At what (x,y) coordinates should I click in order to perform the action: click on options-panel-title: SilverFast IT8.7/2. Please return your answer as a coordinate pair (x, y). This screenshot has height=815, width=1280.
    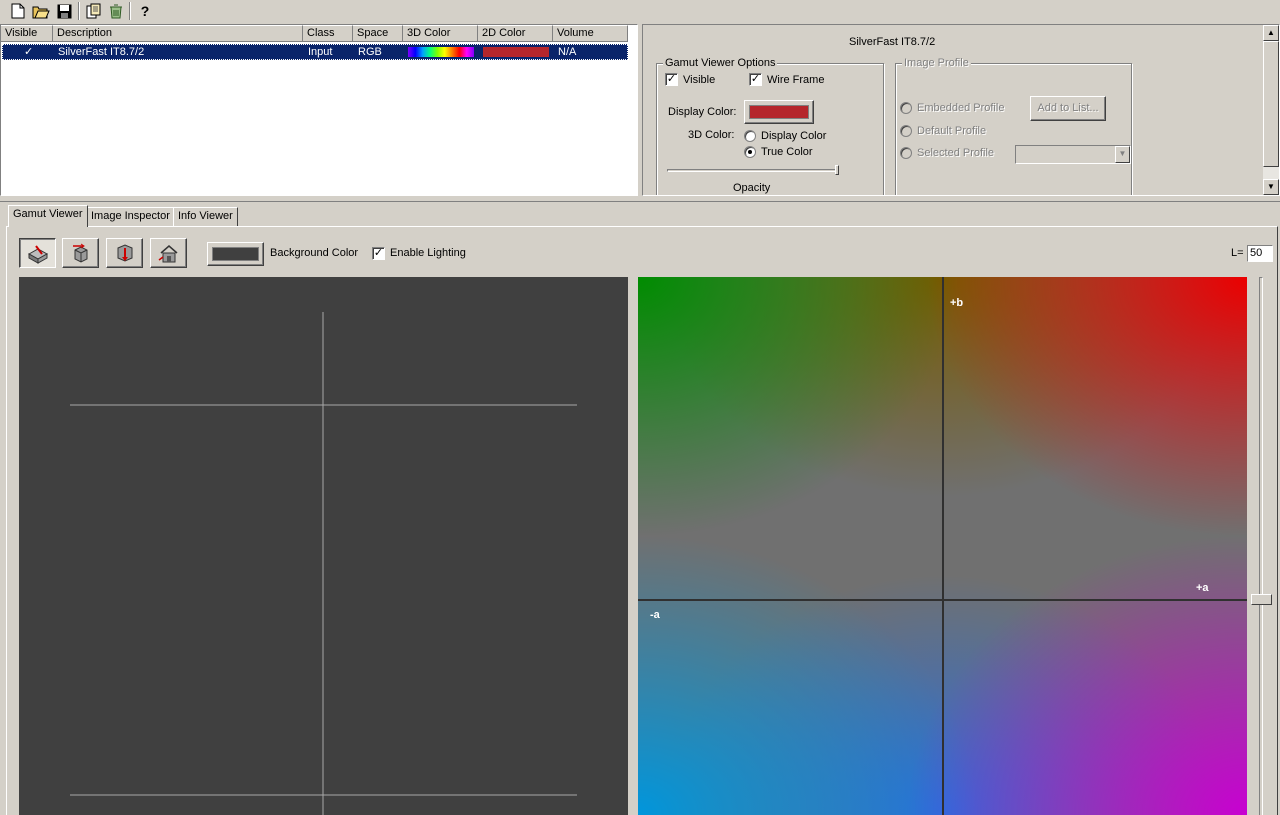
    Looking at the image, I should click on (892, 42).